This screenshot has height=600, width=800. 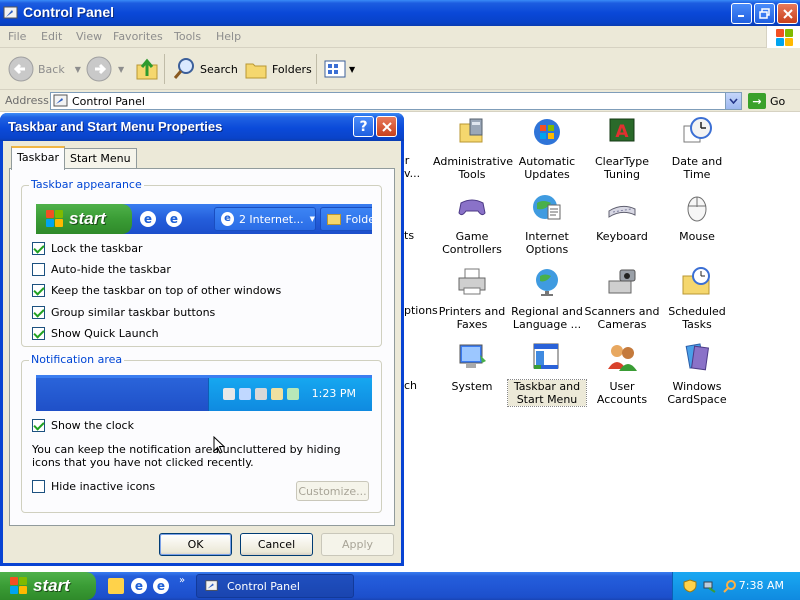 What do you see at coordinates (100, 158) in the screenshot?
I see `tab-start-menu: Start Menu` at bounding box center [100, 158].